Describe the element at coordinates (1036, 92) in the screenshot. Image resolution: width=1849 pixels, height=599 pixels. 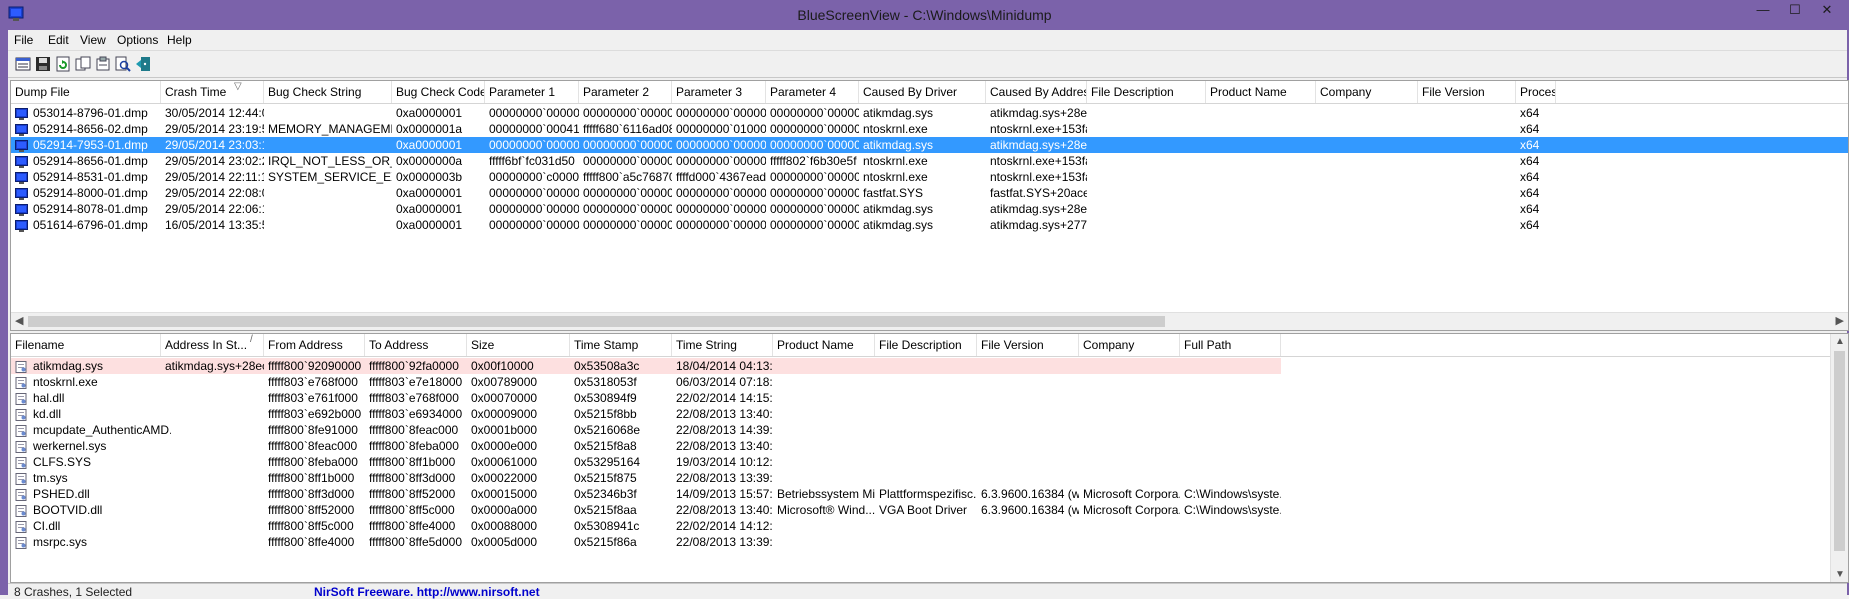
I see `dump-column-9: Caused By Address` at that location.